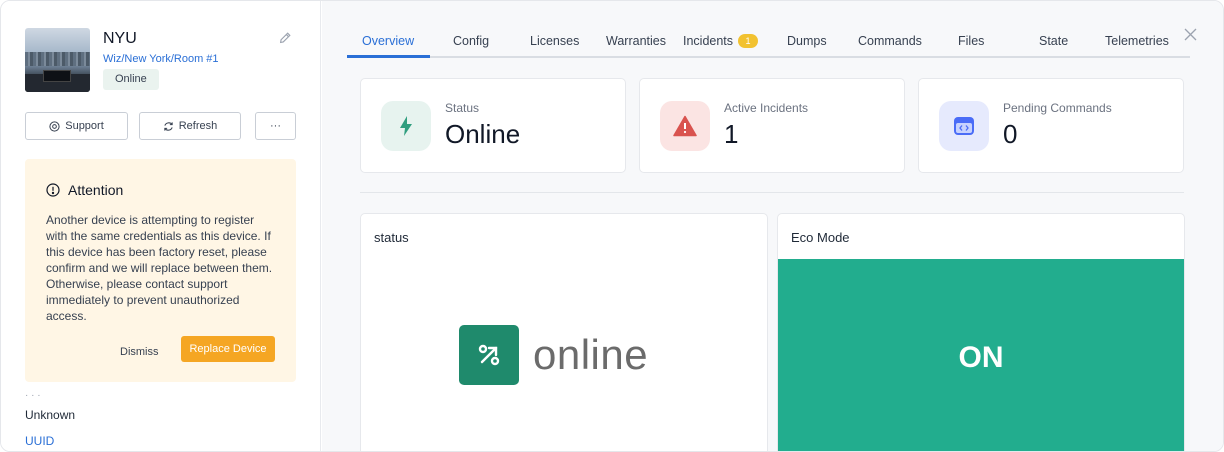 This screenshot has width=1224, height=452. What do you see at coordinates (96, 190) in the screenshot?
I see `alert-title: Attention` at bounding box center [96, 190].